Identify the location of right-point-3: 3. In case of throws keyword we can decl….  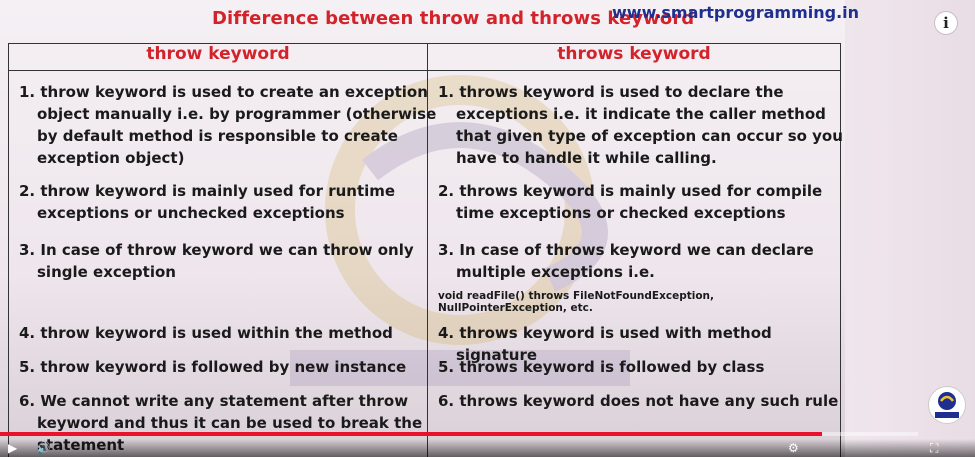
(626, 261).